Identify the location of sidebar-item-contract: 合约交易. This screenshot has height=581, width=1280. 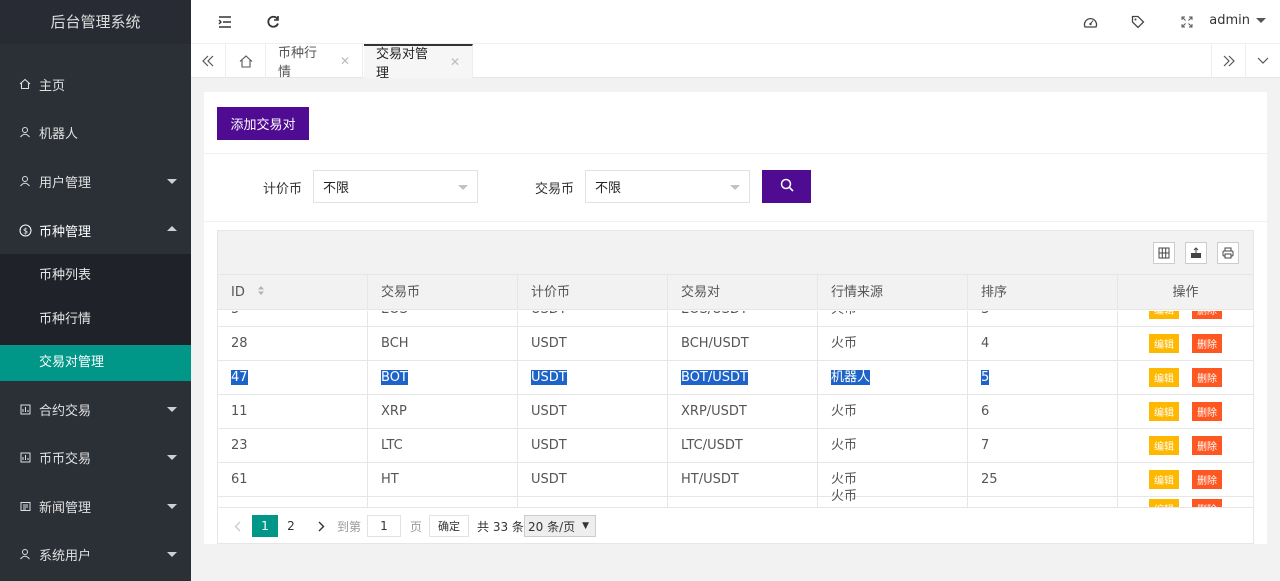
(95, 409).